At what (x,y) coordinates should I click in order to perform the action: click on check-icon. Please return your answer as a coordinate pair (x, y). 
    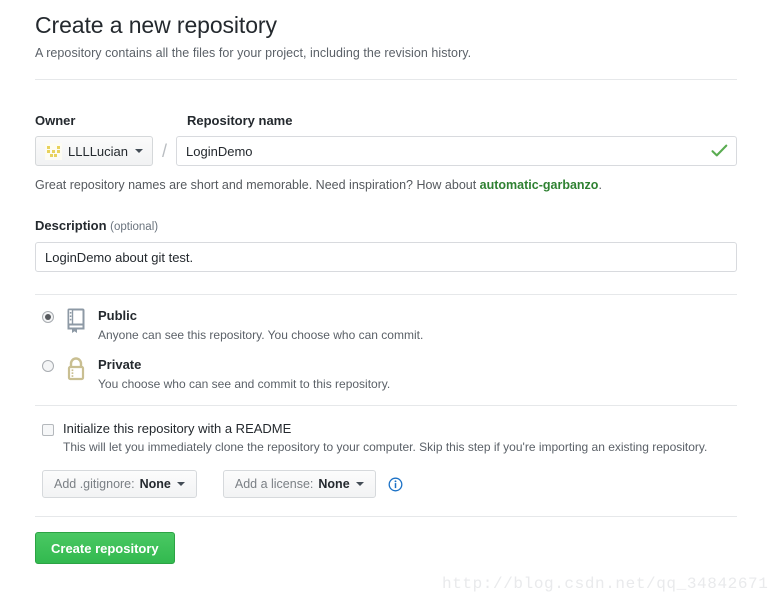
    Looking at the image, I should click on (719, 151).